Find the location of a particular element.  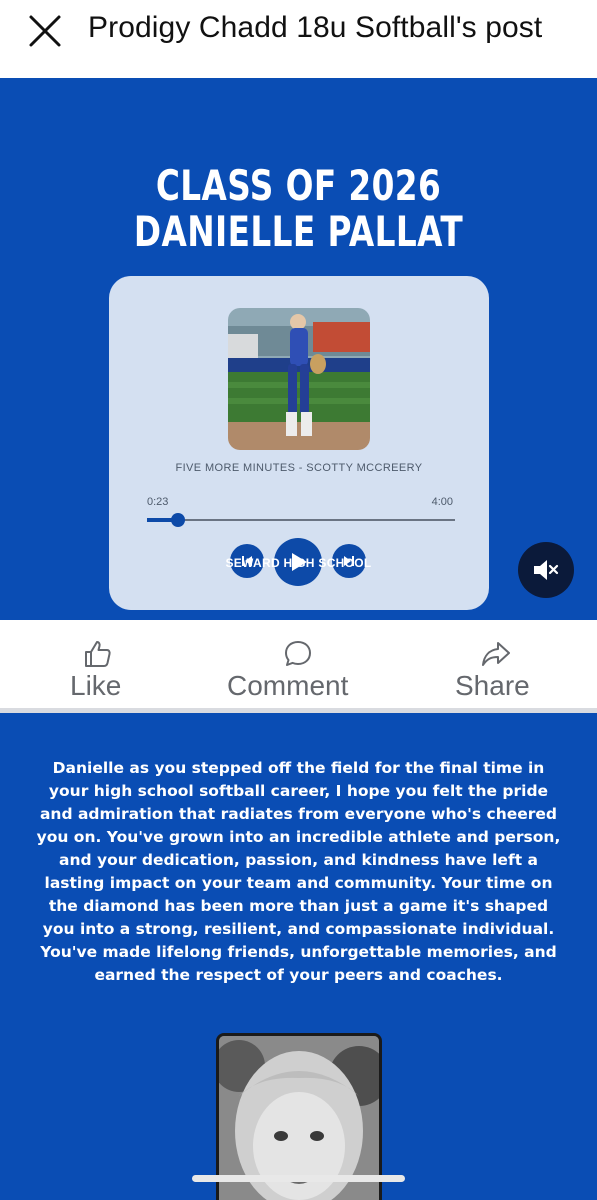

comment-label: Comment is located at coordinates (288, 685).